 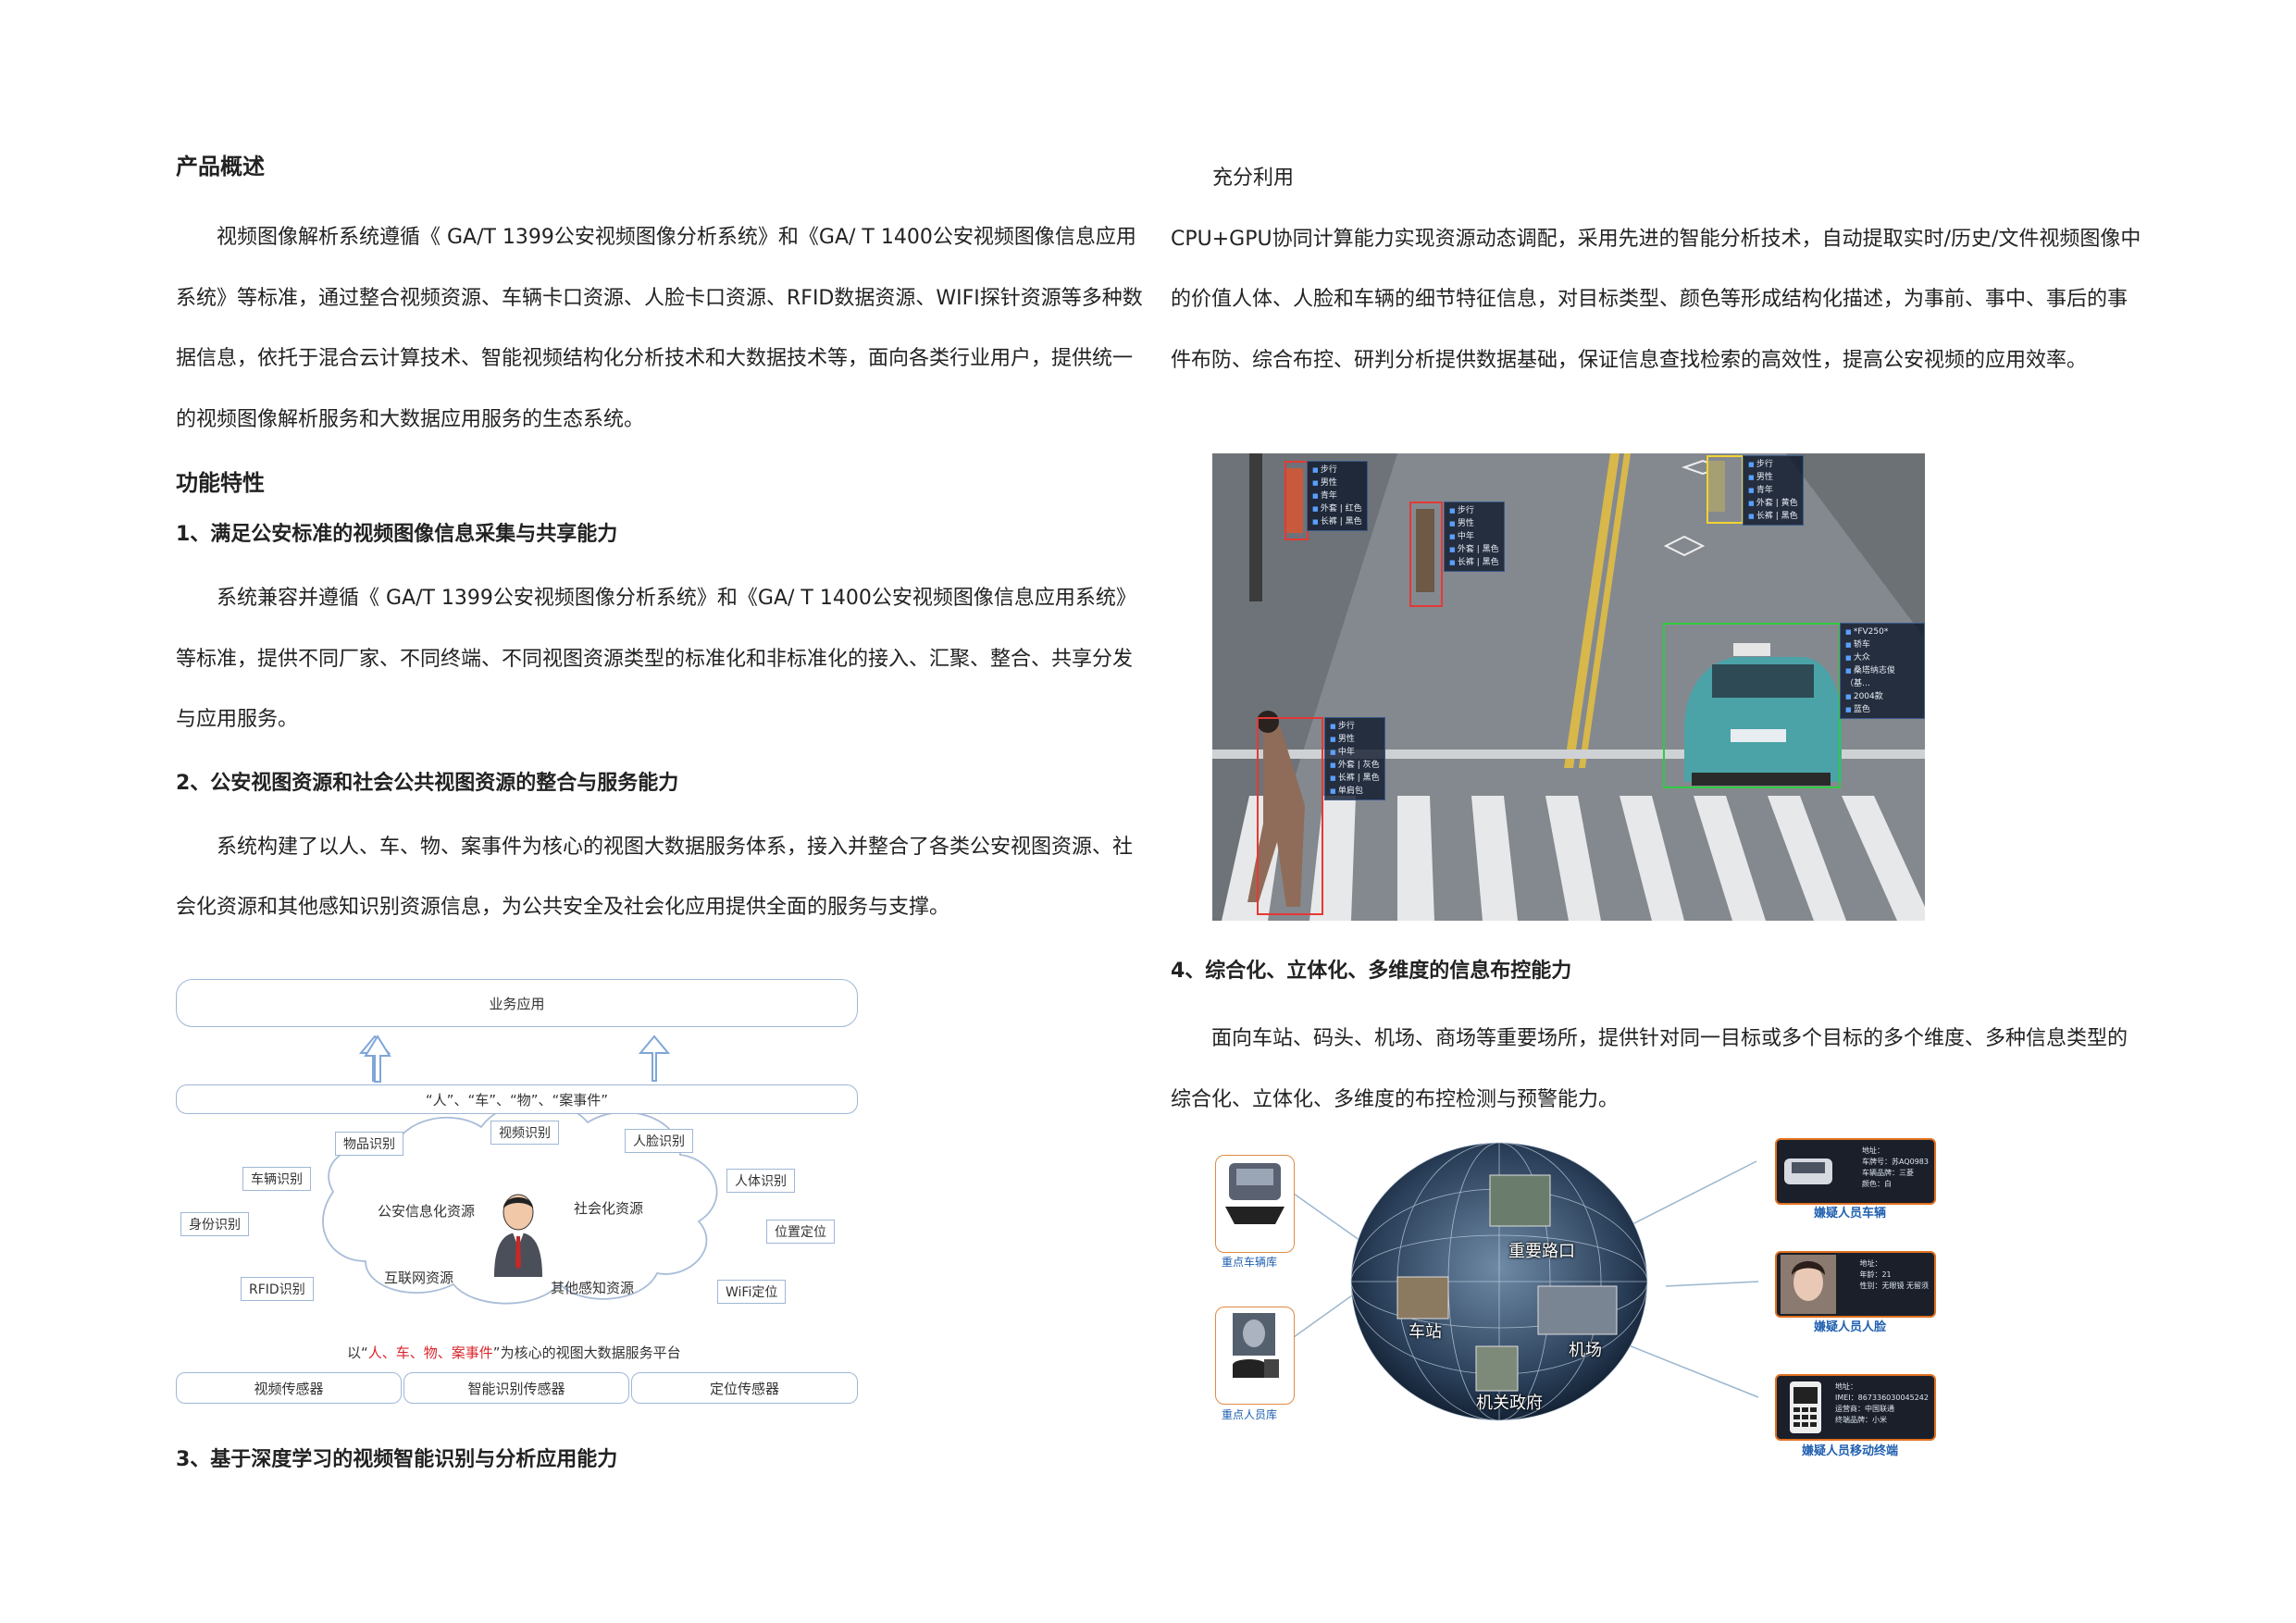 What do you see at coordinates (397, 1459) in the screenshot?
I see `feature-3-title: 3、基于深度学习的视频智能识别与分析应用能力` at bounding box center [397, 1459].